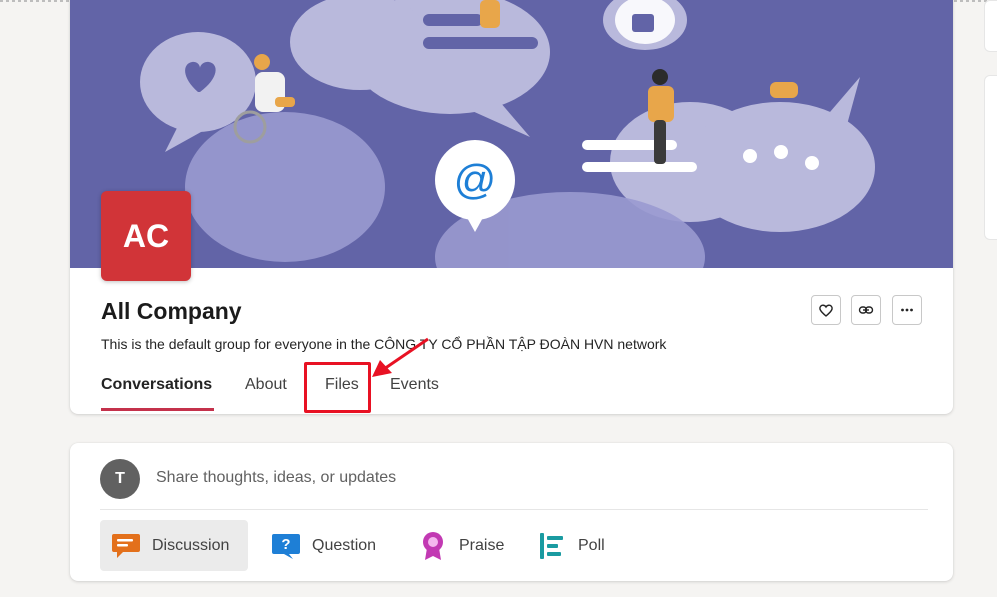 The width and height of the screenshot is (997, 597). What do you see at coordinates (276, 478) in the screenshot?
I see `compose-input: Share thoughts, ideas, or updates` at bounding box center [276, 478].